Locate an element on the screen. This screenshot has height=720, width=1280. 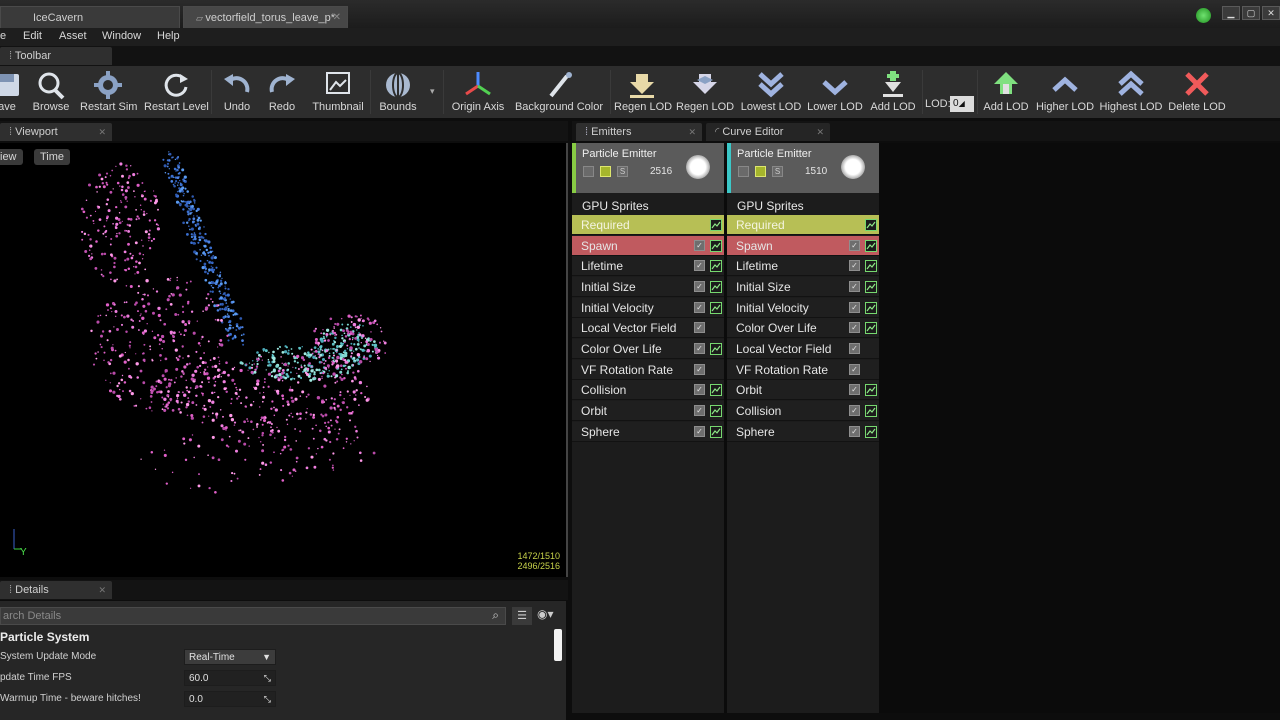
emitter-header: Particle Emitter S 2516 is located at coordinates (648, 168).